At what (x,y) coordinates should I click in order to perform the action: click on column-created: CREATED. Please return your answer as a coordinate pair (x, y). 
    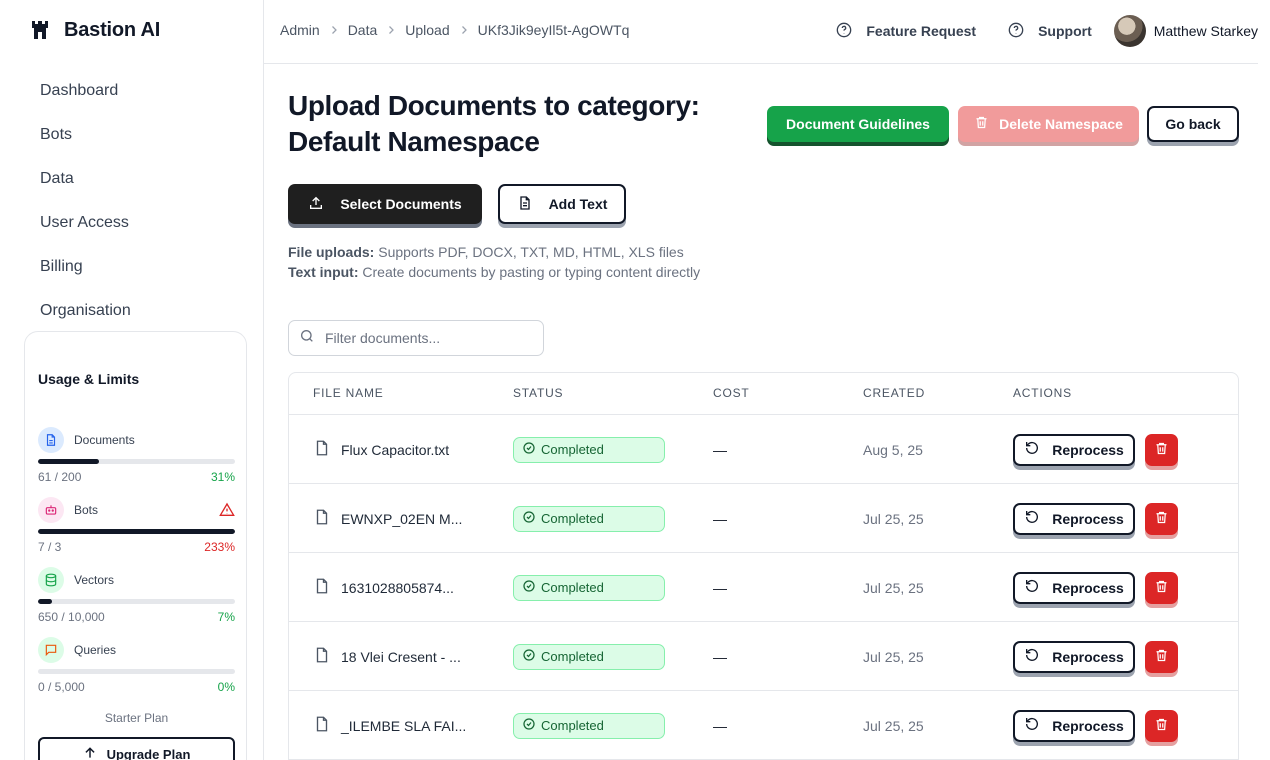
    Looking at the image, I should click on (894, 393).